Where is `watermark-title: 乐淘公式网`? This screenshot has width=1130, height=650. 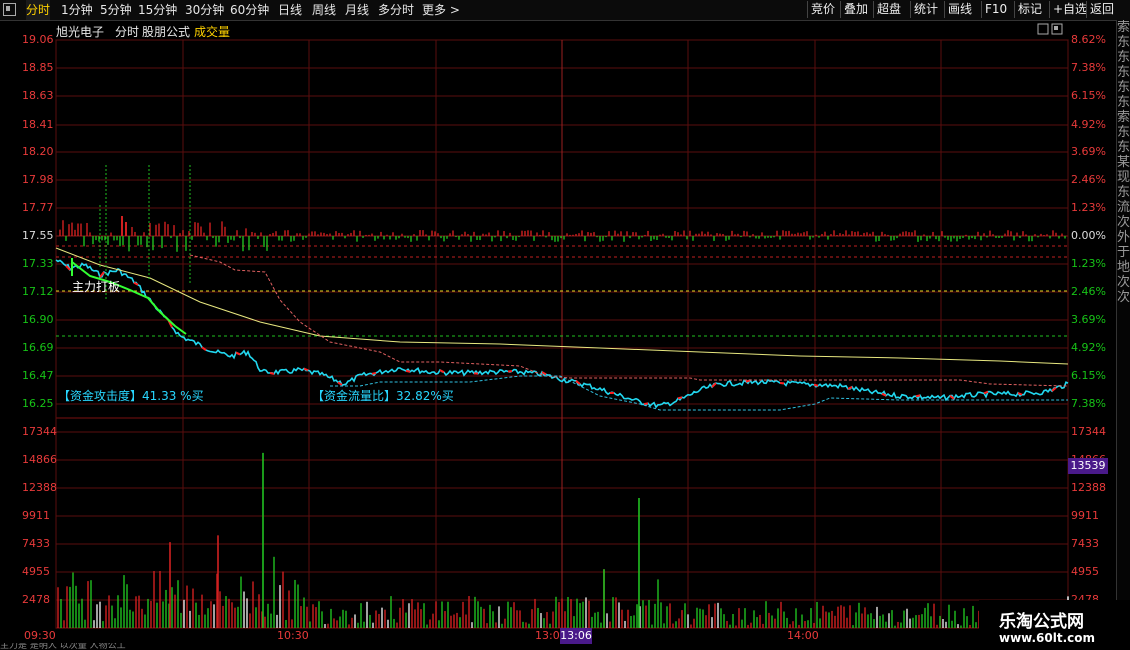 watermark-title: 乐淘公式网 is located at coordinates (1041, 622).